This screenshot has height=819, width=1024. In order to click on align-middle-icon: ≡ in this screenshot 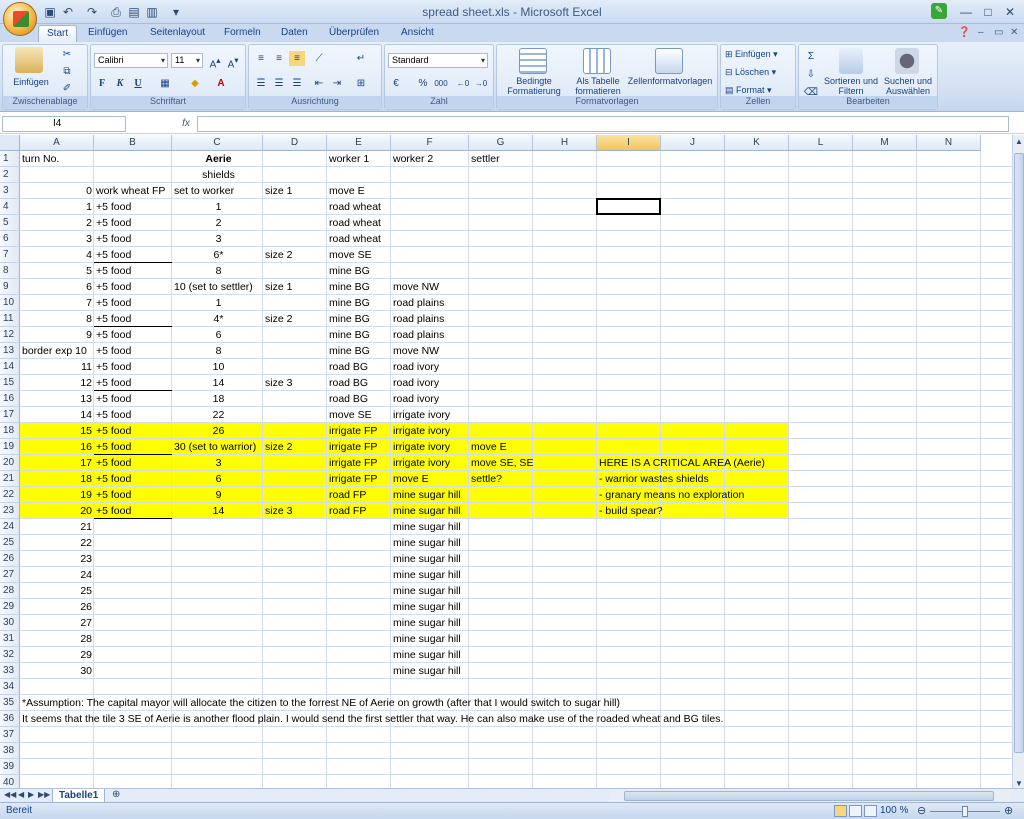, I will do `click(279, 58)`.